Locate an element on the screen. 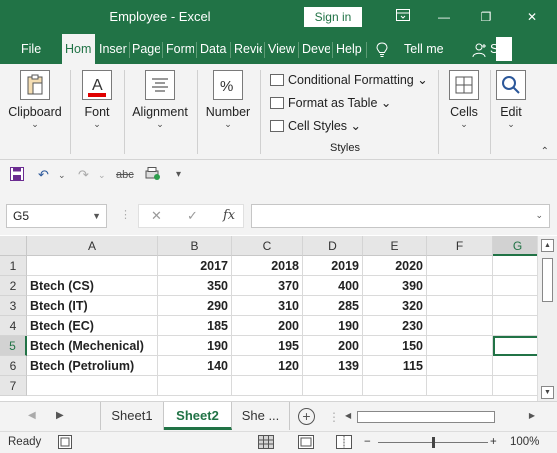 This screenshot has height=453, width=557. row-header-3: 3 is located at coordinates (13, 306).